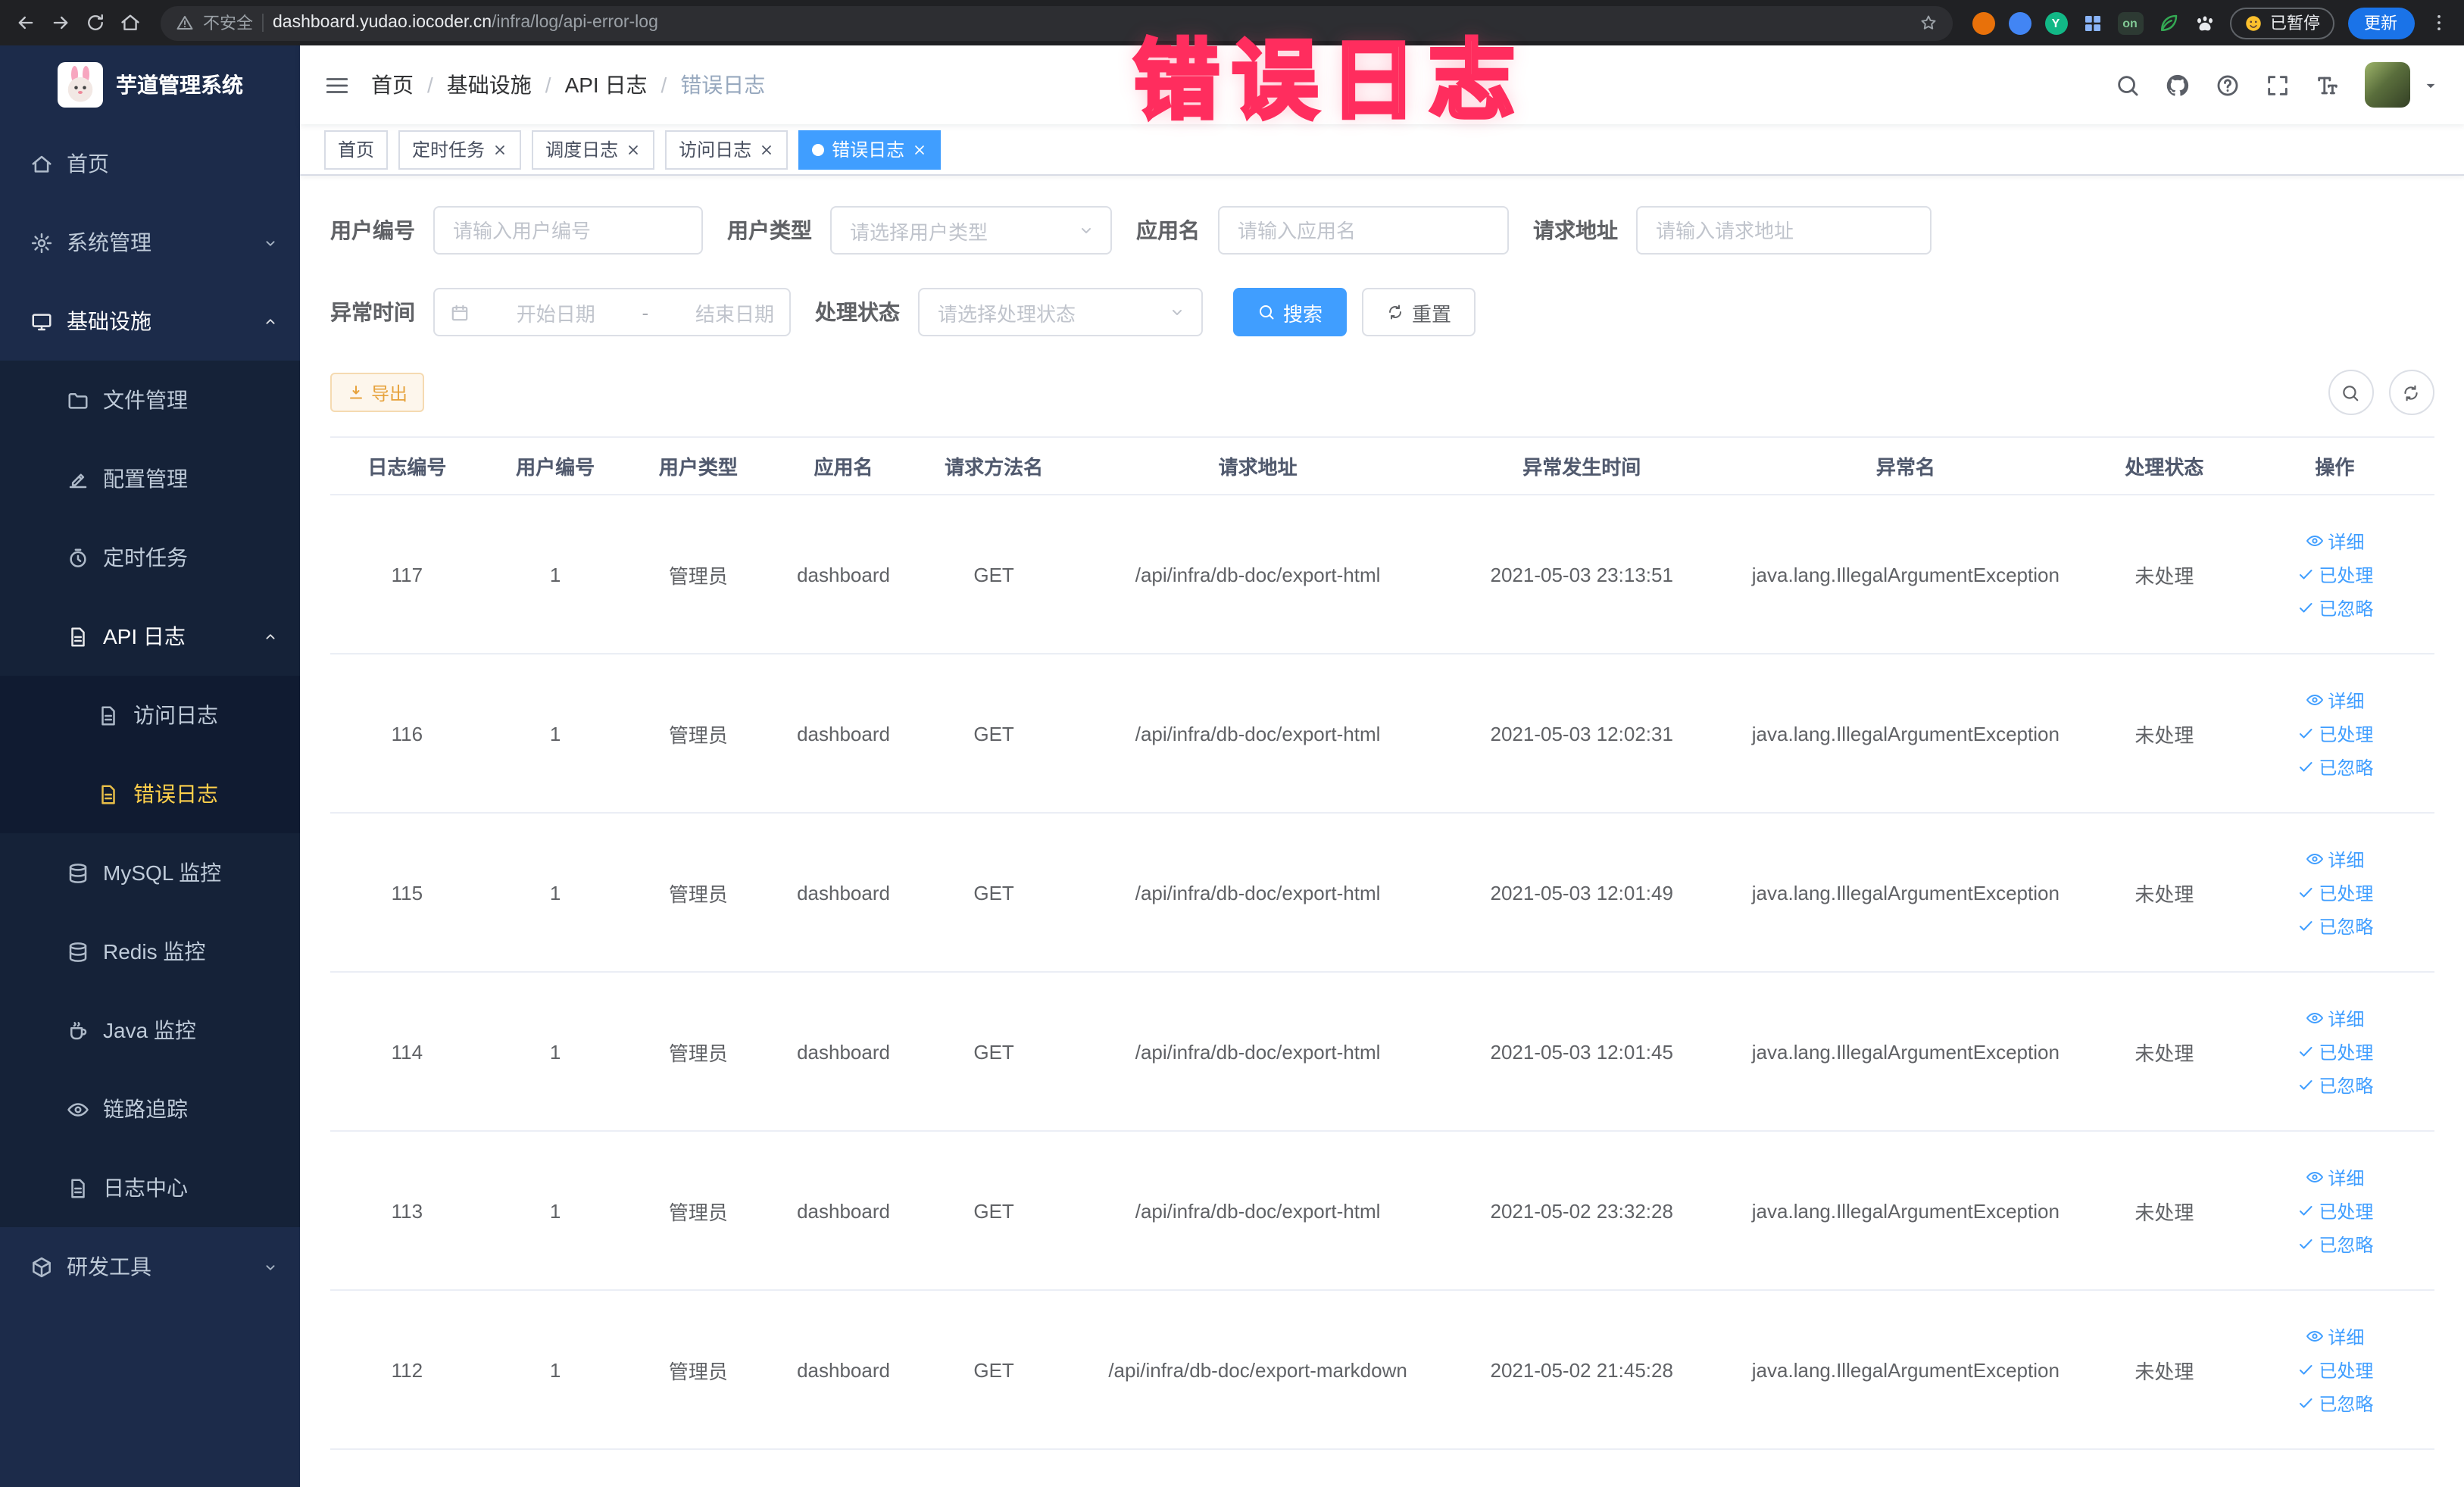 The height and width of the screenshot is (1487, 2464). Describe the element at coordinates (150, 242) in the screenshot. I see `sidebar-item: 系统管理` at that location.